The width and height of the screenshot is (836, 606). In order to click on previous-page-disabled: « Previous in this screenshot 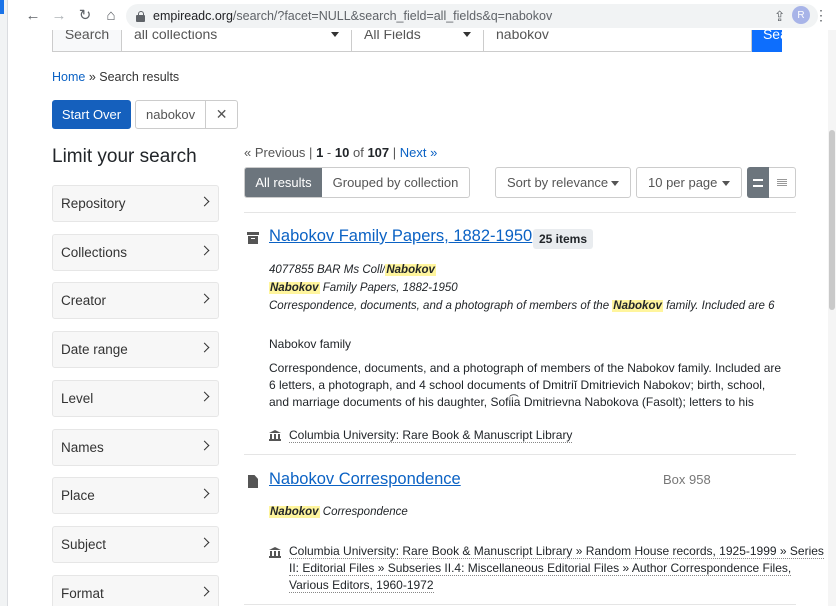, I will do `click(275, 152)`.